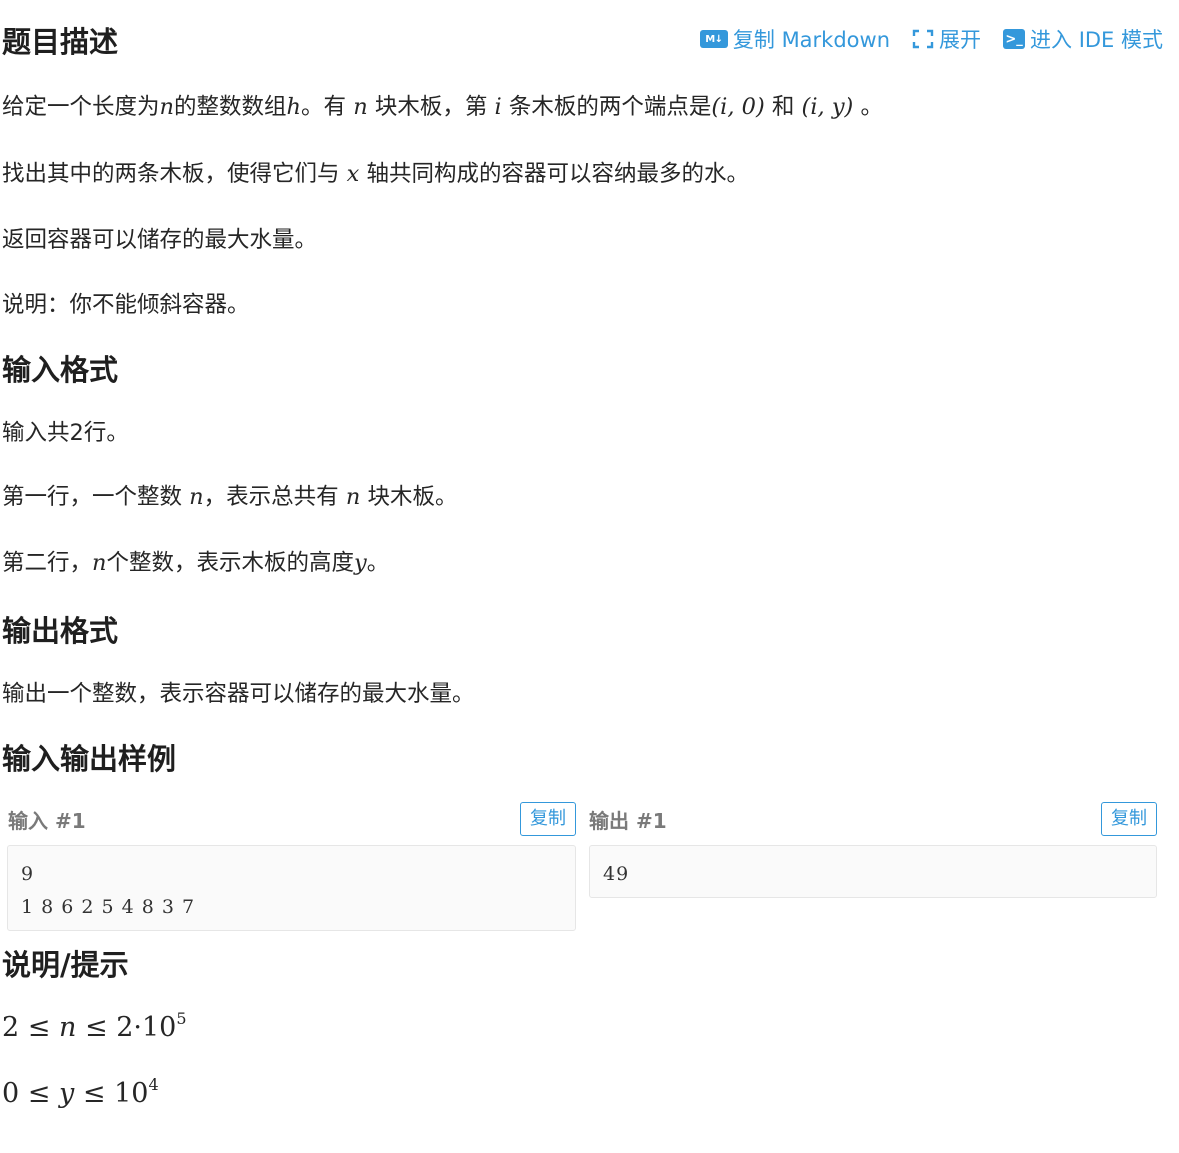  I want to click on text: 个整数，表示木板的高度, so click(230, 563).